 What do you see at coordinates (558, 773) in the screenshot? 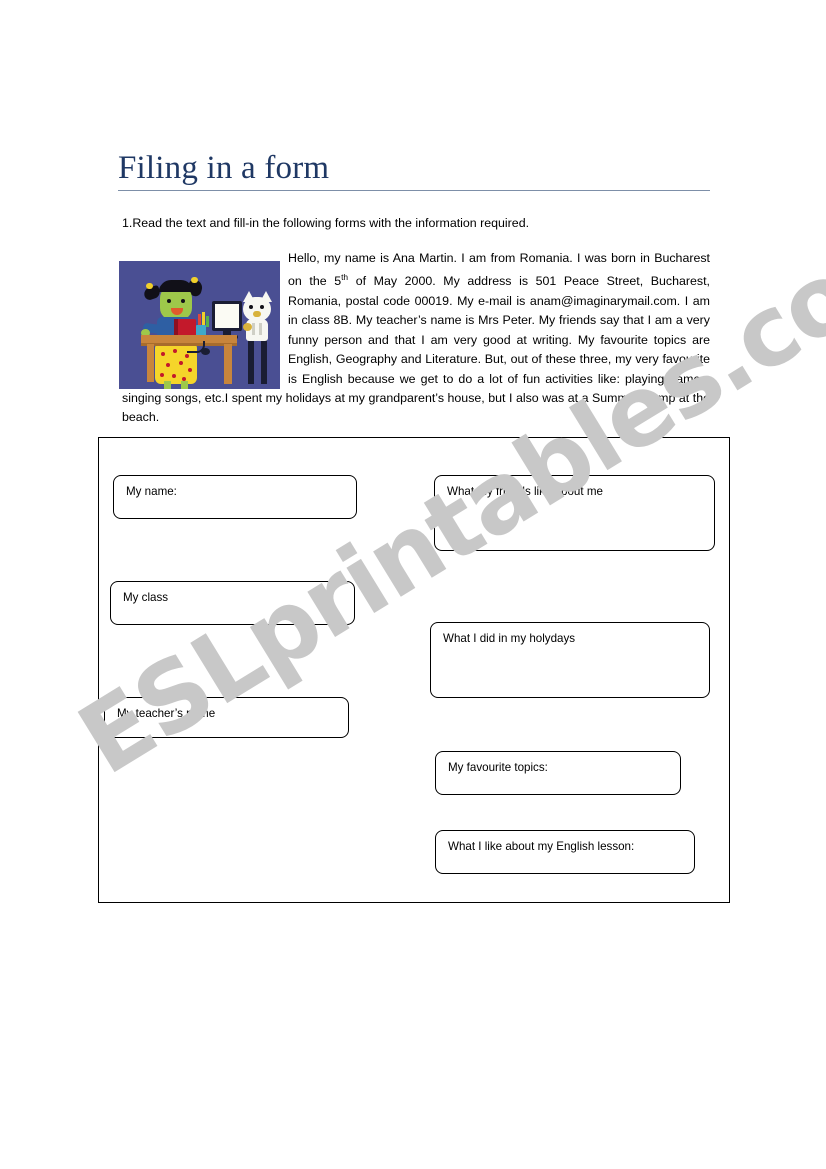
I see `field-my-favourite-topics: My favourite topics:` at bounding box center [558, 773].